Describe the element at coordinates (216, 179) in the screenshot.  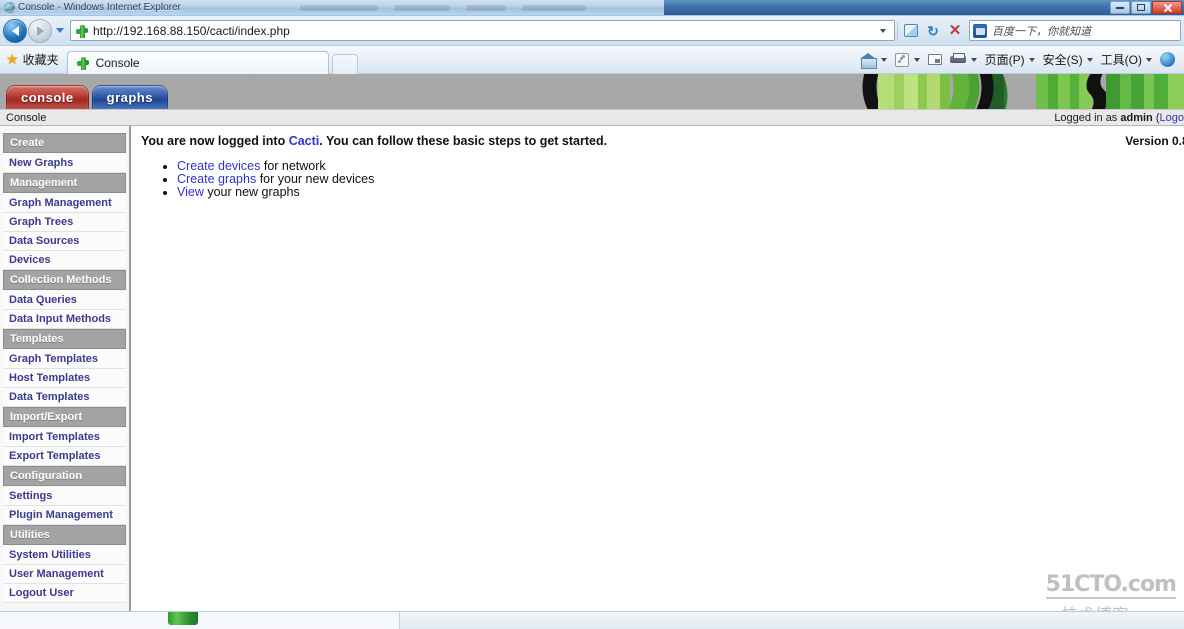
I see `step-link: Create graphs` at that location.